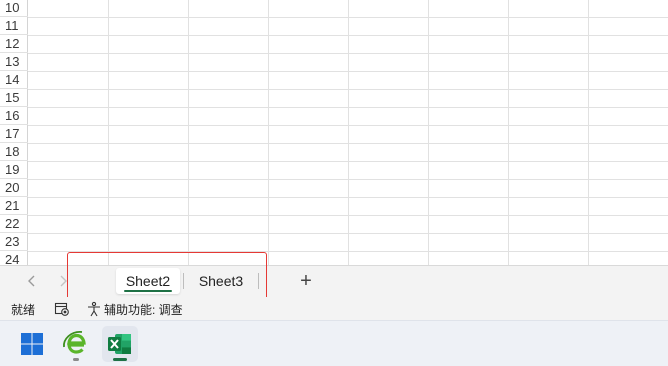 Image resolution: width=668 pixels, height=366 pixels. I want to click on row-header-18: 18, so click(14, 152).